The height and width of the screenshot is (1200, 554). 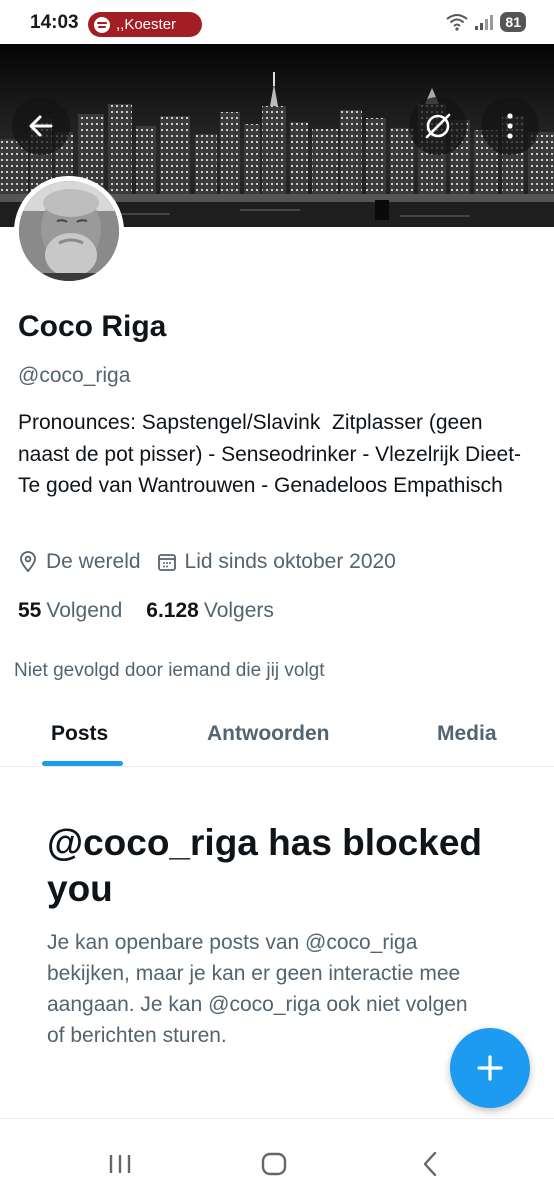 I want to click on following-link: 55 Volgend, so click(x=70, y=611).